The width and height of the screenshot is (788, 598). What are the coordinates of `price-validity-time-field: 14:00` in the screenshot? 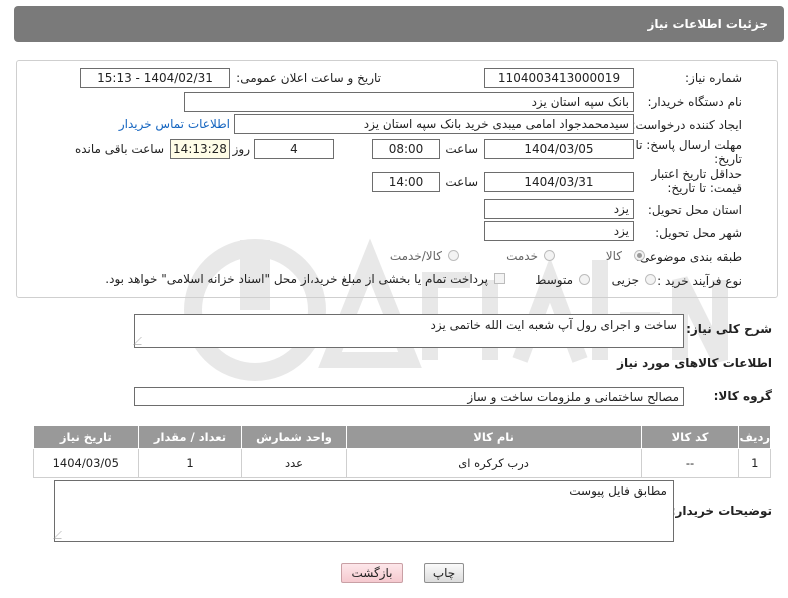 It's located at (406, 182).